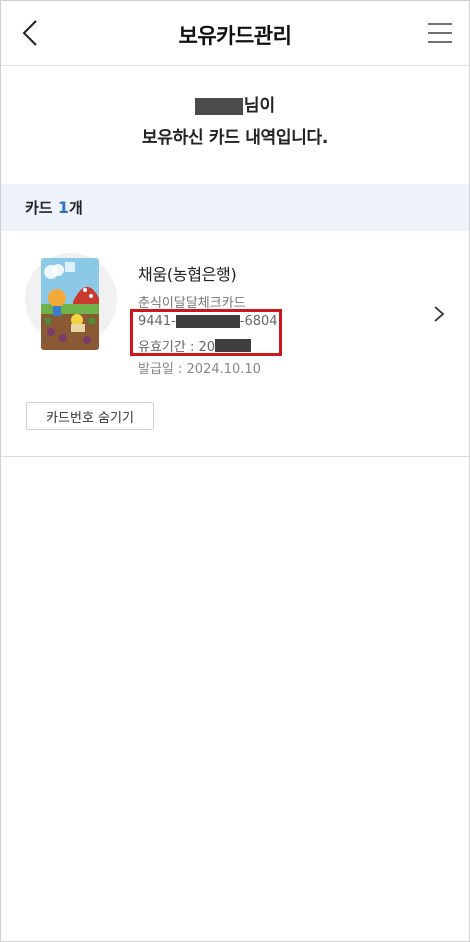 This screenshot has width=470, height=942. I want to click on card-issue-date: 발급일 : 2024.10.10, so click(199, 369).